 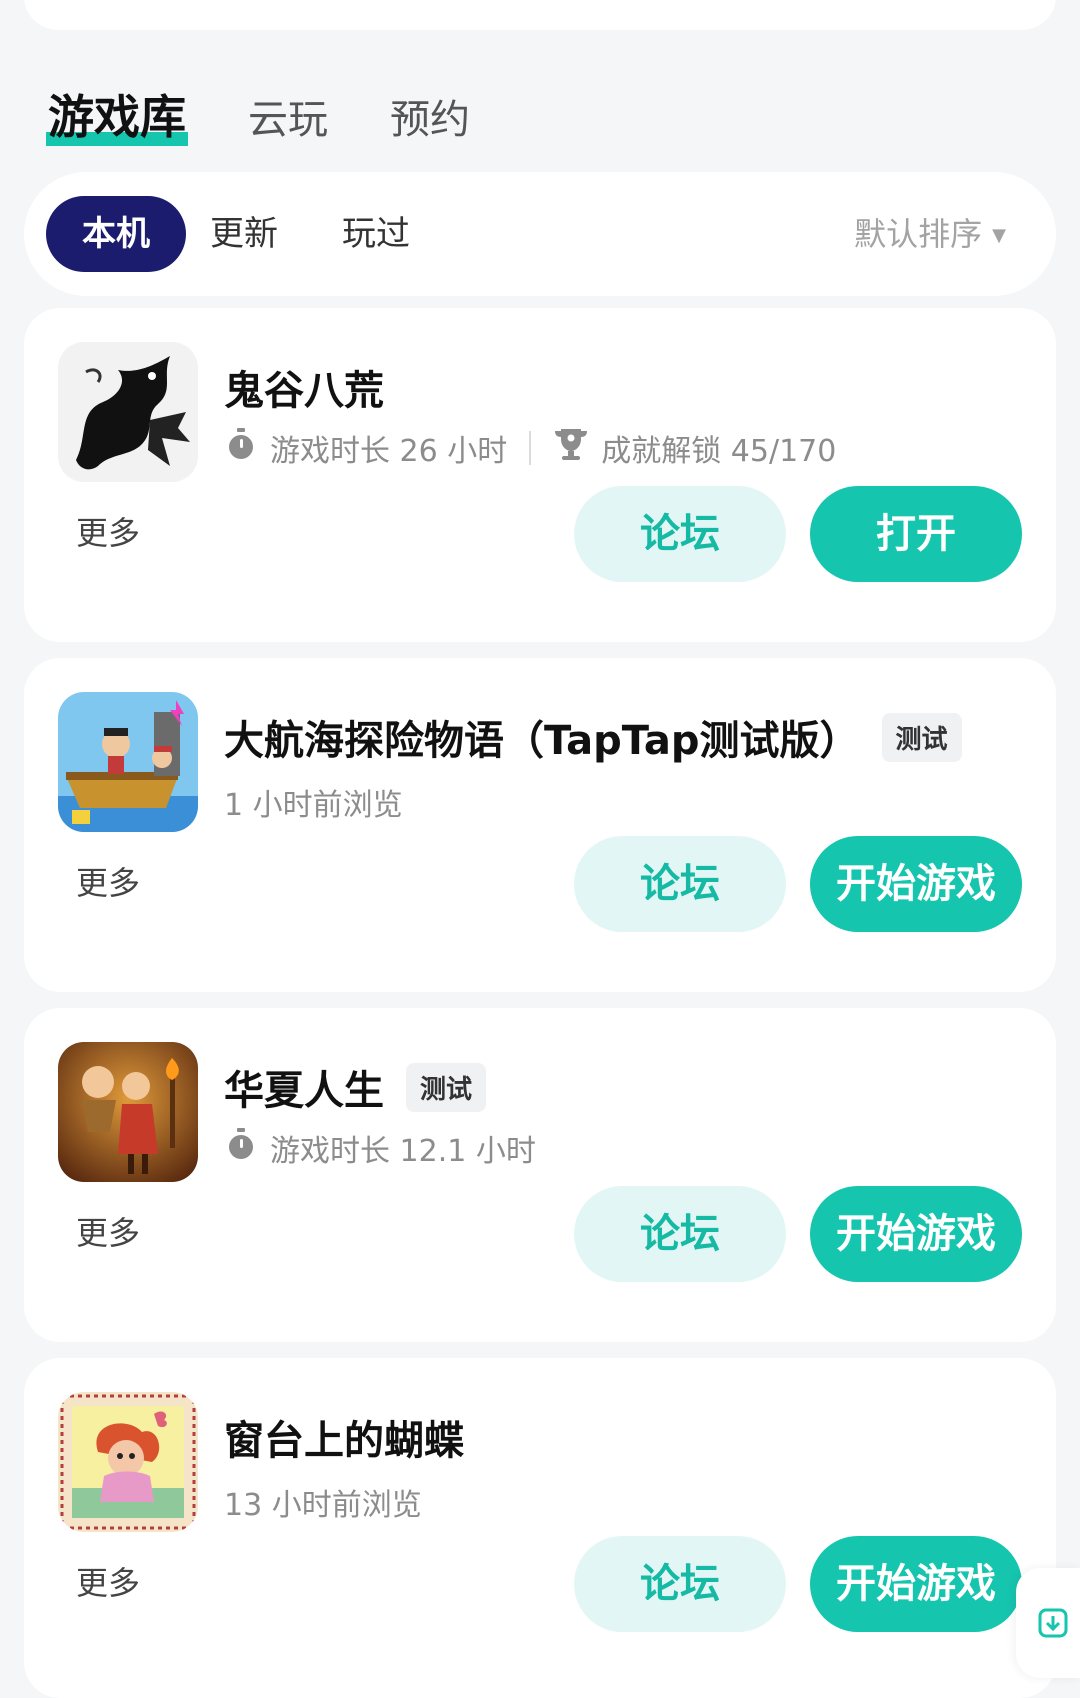 What do you see at coordinates (540, 15) in the screenshot?
I see `previous-card-bottom` at bounding box center [540, 15].